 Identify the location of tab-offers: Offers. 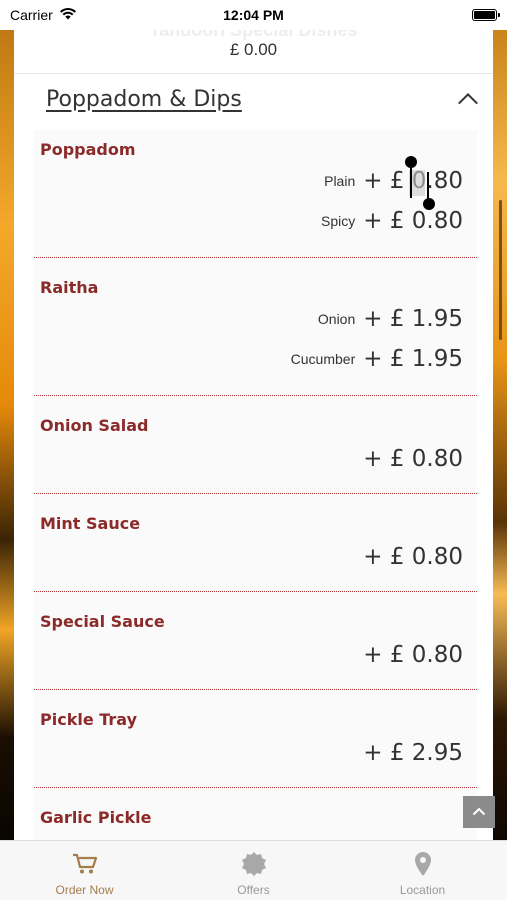
(253, 870).